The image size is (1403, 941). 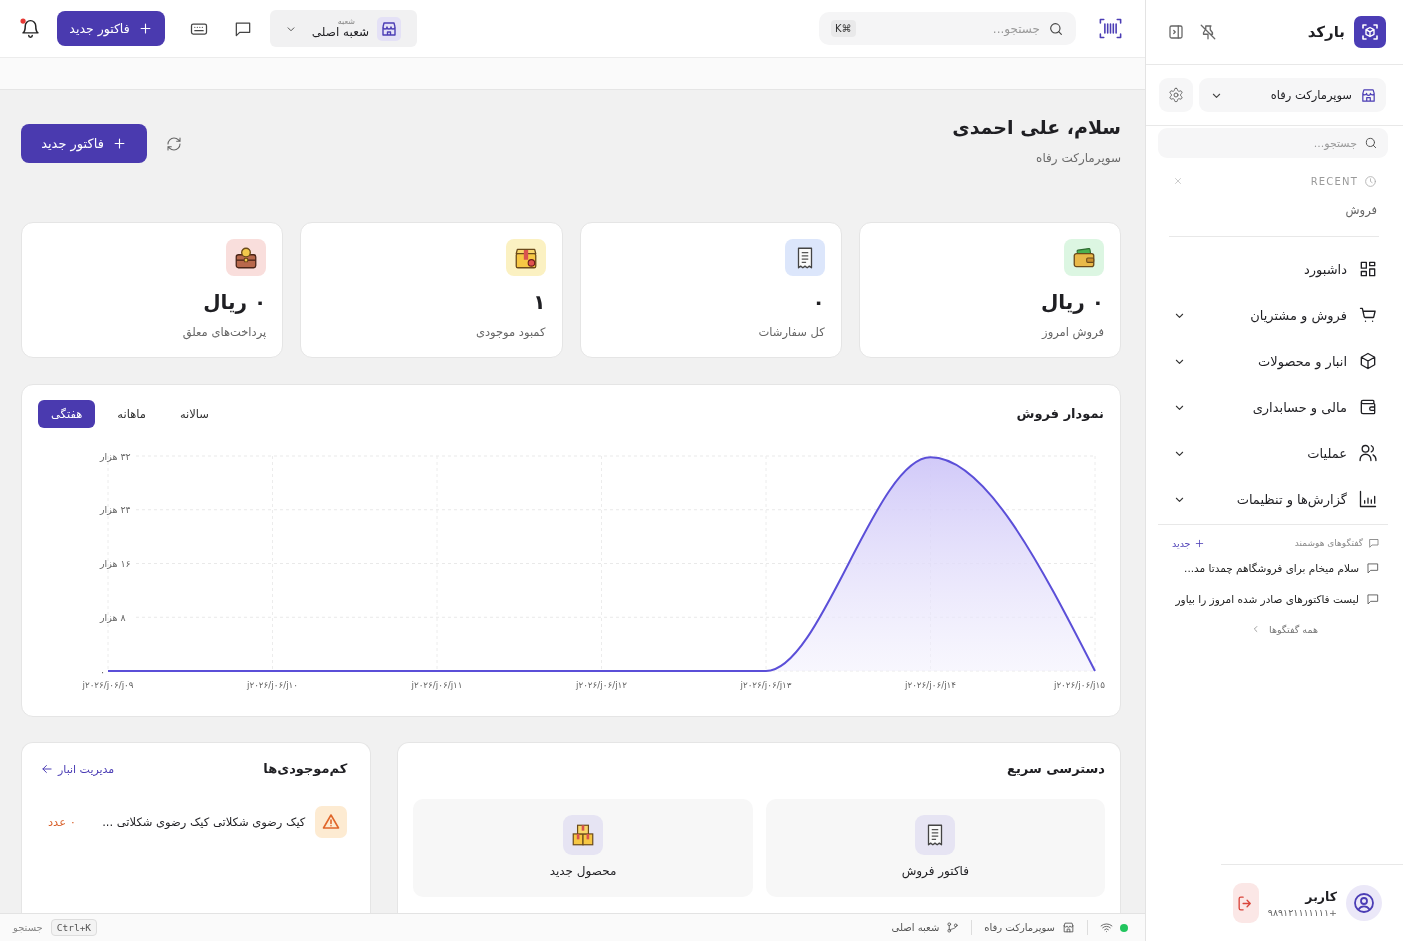 I want to click on chats-heading: گفتگوهای هوشمند, so click(x=1328, y=543).